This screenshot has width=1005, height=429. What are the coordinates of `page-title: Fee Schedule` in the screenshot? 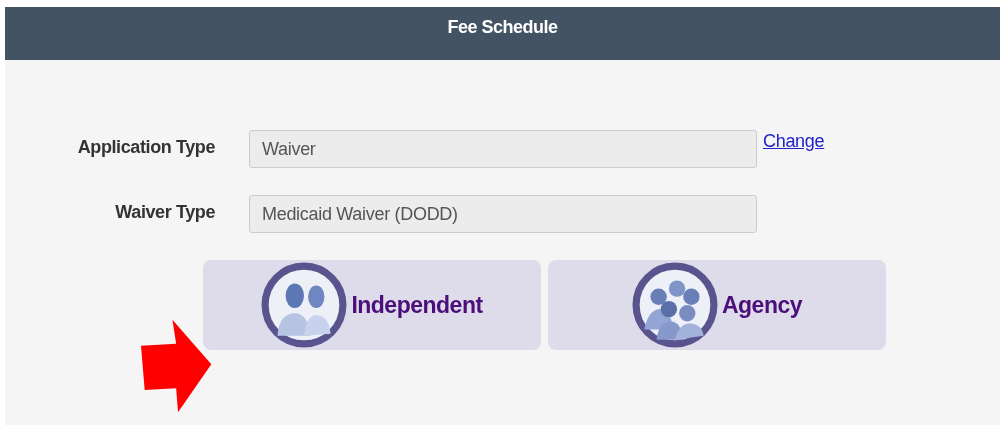 It's located at (502, 28).